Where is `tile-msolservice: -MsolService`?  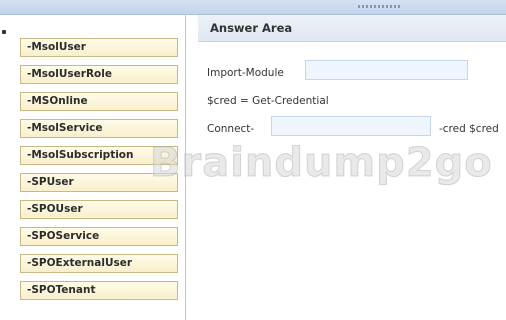 tile-msolservice: -MsolService is located at coordinates (99, 128).